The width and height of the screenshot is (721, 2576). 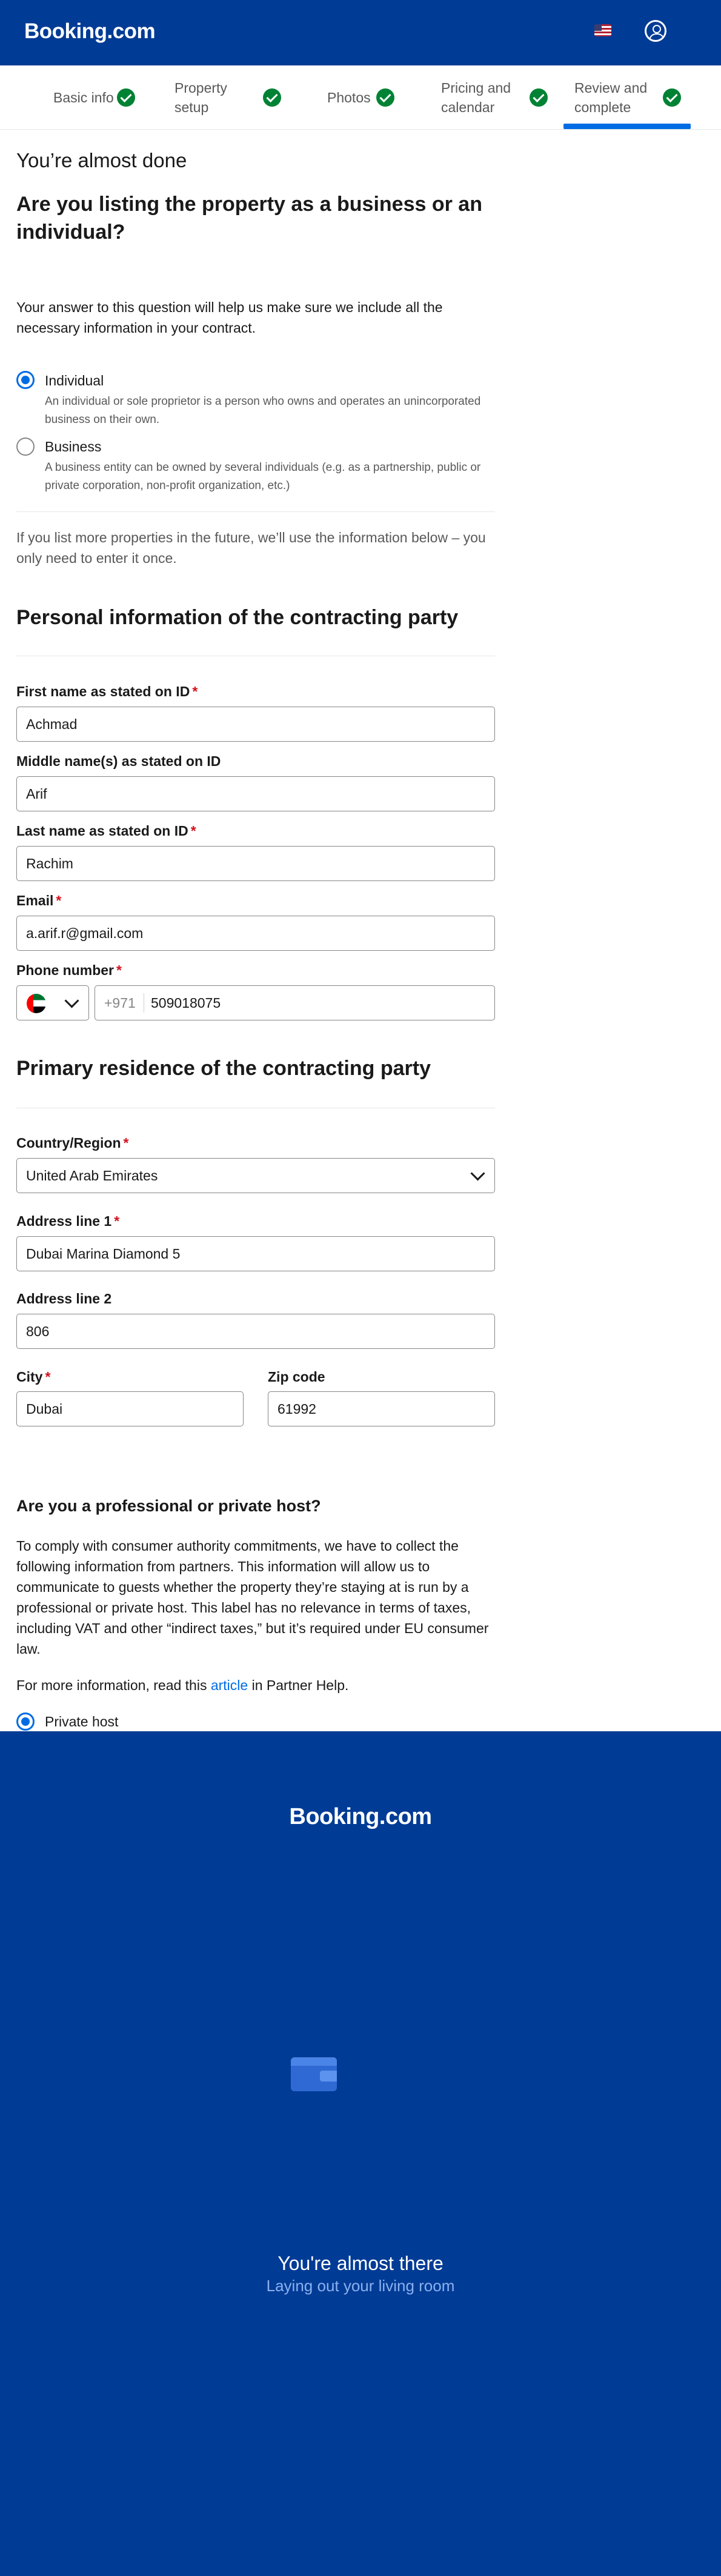 I want to click on phone-country-select, so click(x=52, y=1002).